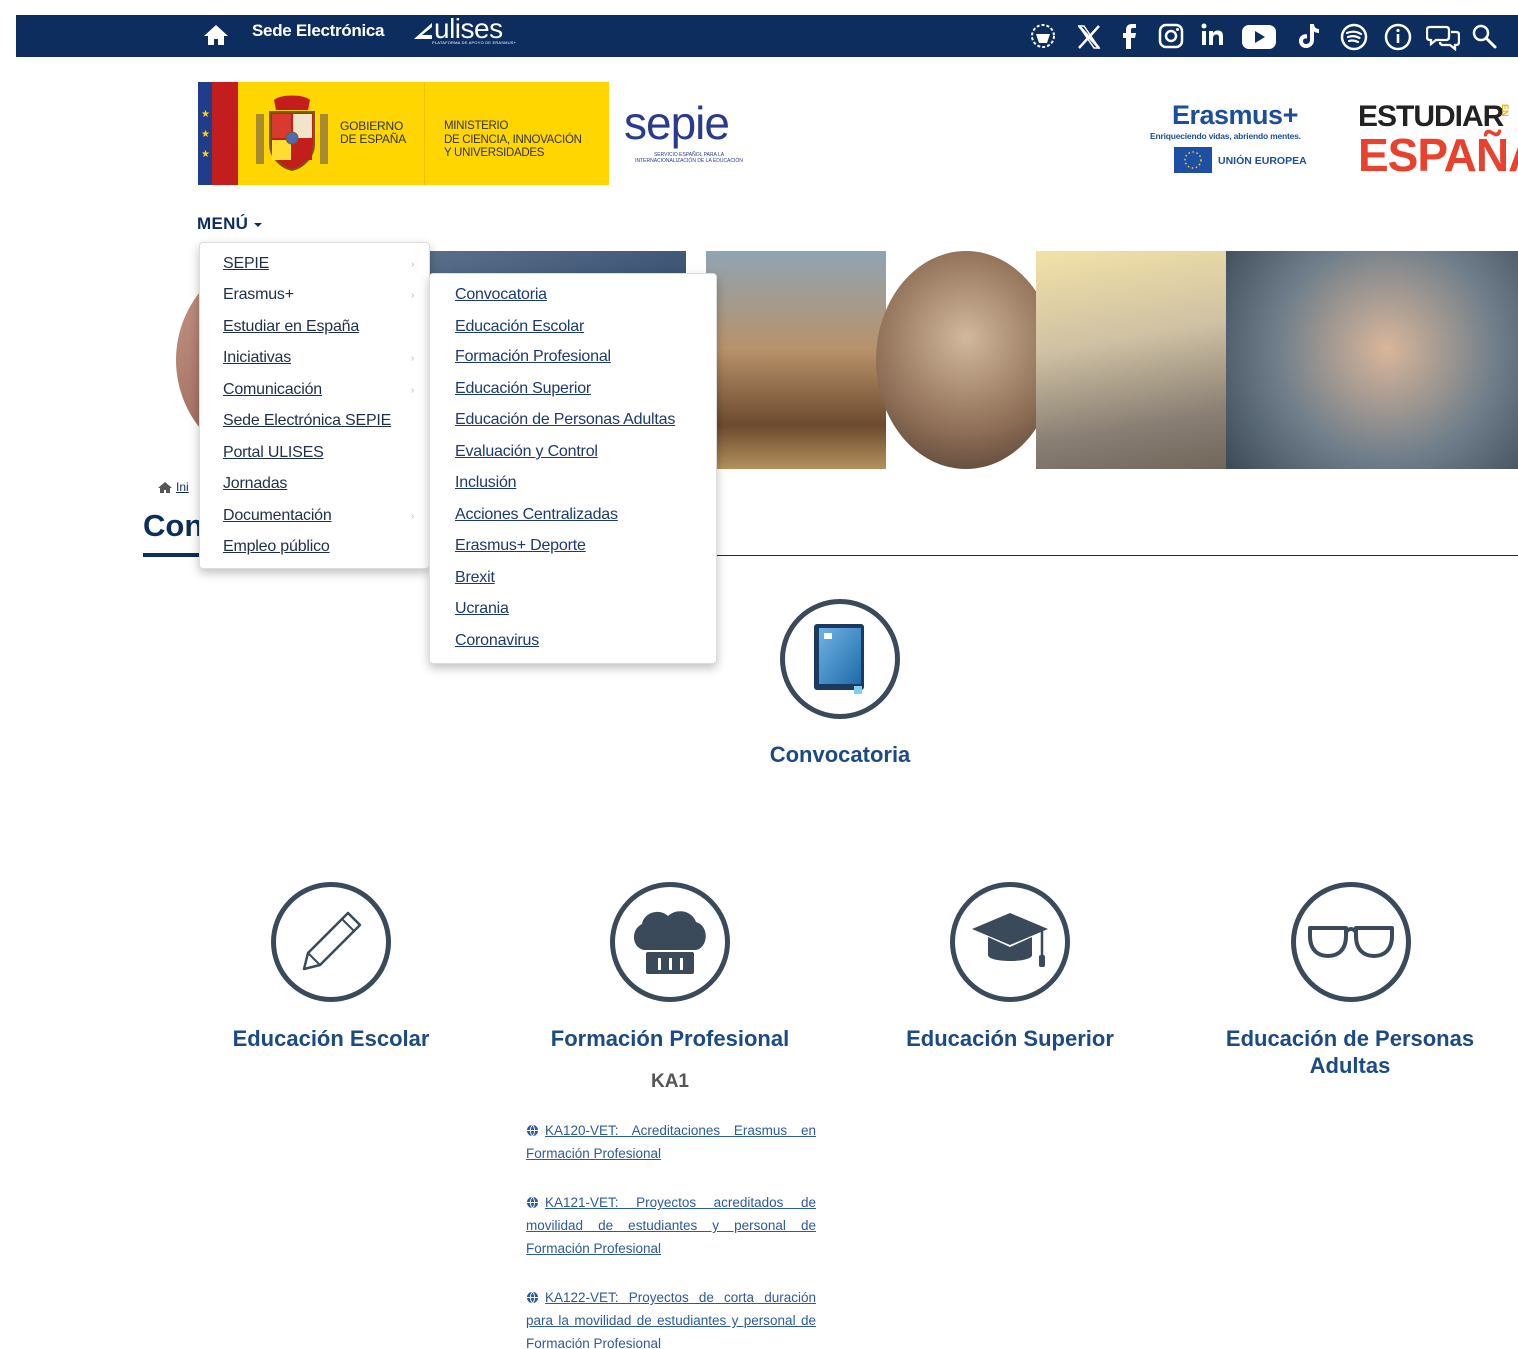 This screenshot has width=1518, height=1349. What do you see at coordinates (536, 515) in the screenshot?
I see `submenu-item: Acciones Centralizadas` at bounding box center [536, 515].